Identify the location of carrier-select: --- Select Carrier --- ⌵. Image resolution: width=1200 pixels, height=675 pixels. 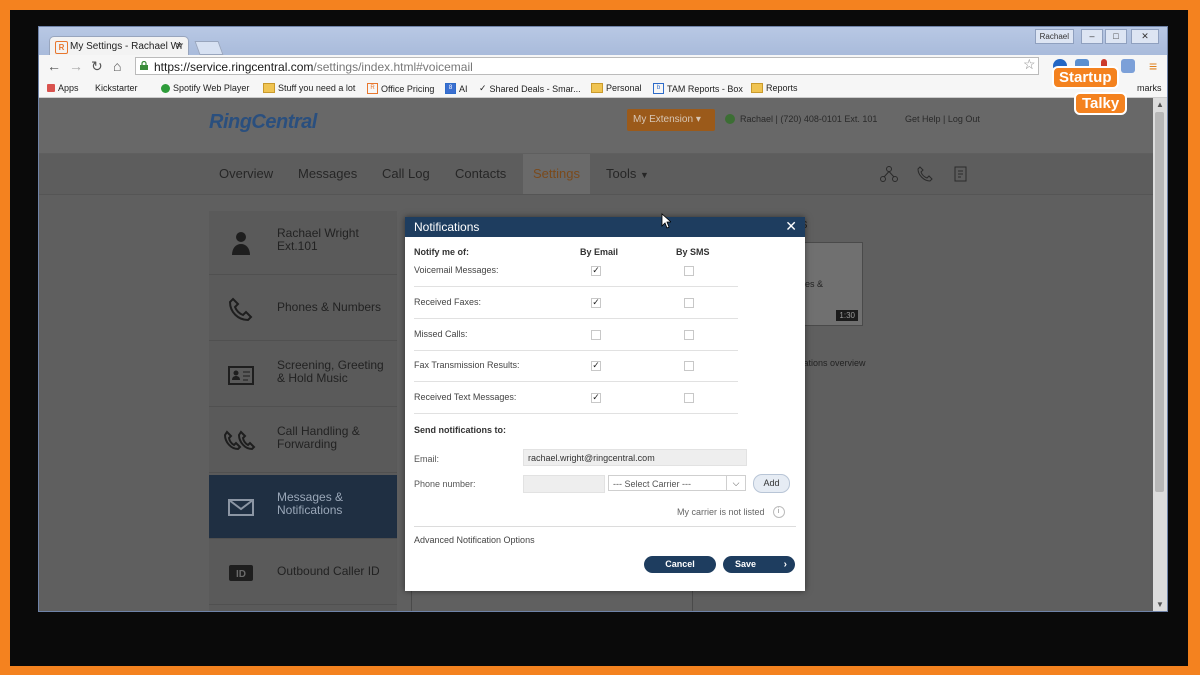
(677, 483).